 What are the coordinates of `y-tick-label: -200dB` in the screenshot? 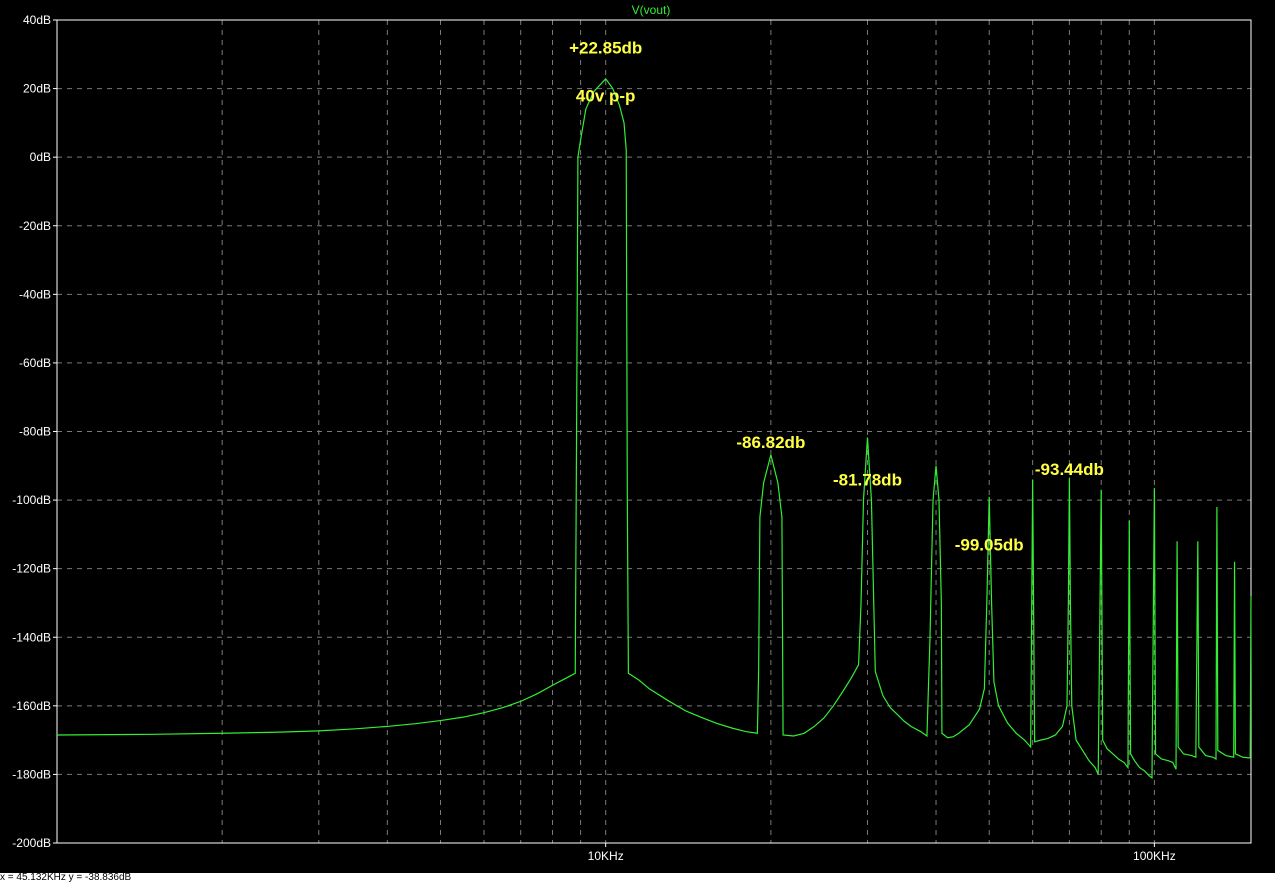 It's located at (31, 843).